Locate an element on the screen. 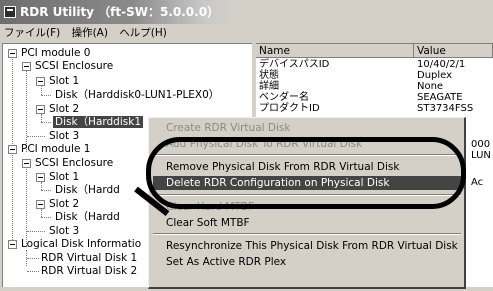 This screenshot has width=493, height=291. tree-node-slot-0-3: Slot 3 is located at coordinates (64, 136).